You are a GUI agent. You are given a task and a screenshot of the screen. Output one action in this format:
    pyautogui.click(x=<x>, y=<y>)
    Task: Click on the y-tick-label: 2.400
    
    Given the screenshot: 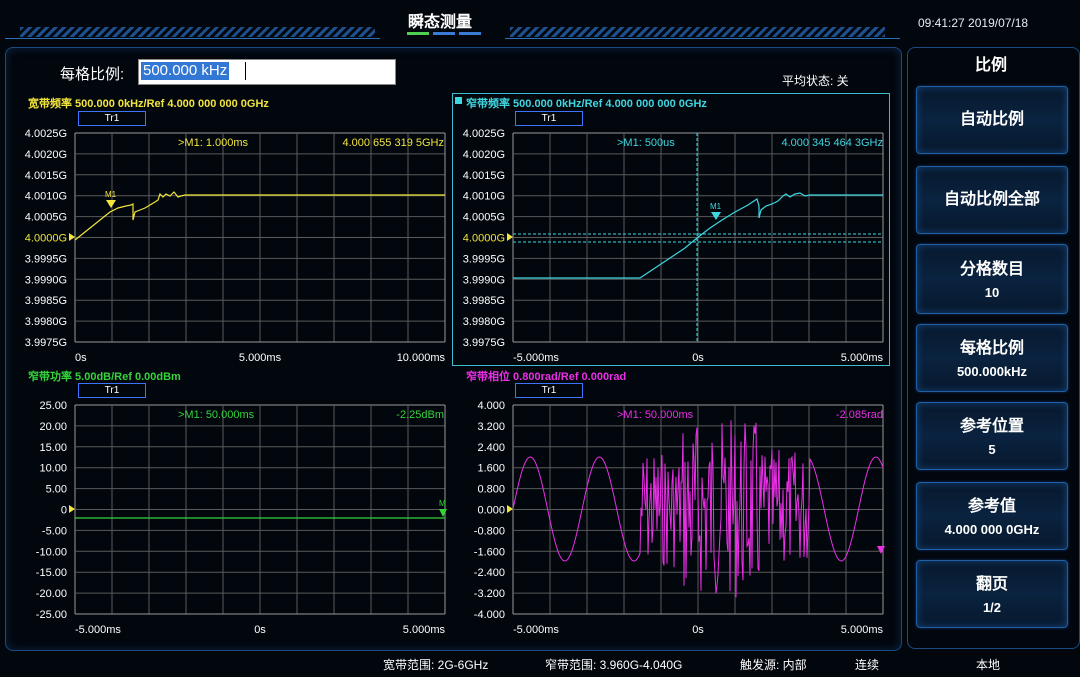 What is the action you would take?
    pyautogui.click(x=491, y=448)
    